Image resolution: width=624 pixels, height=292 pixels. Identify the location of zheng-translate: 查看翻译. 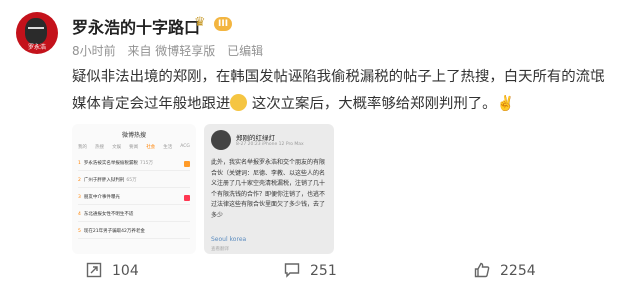
(220, 249).